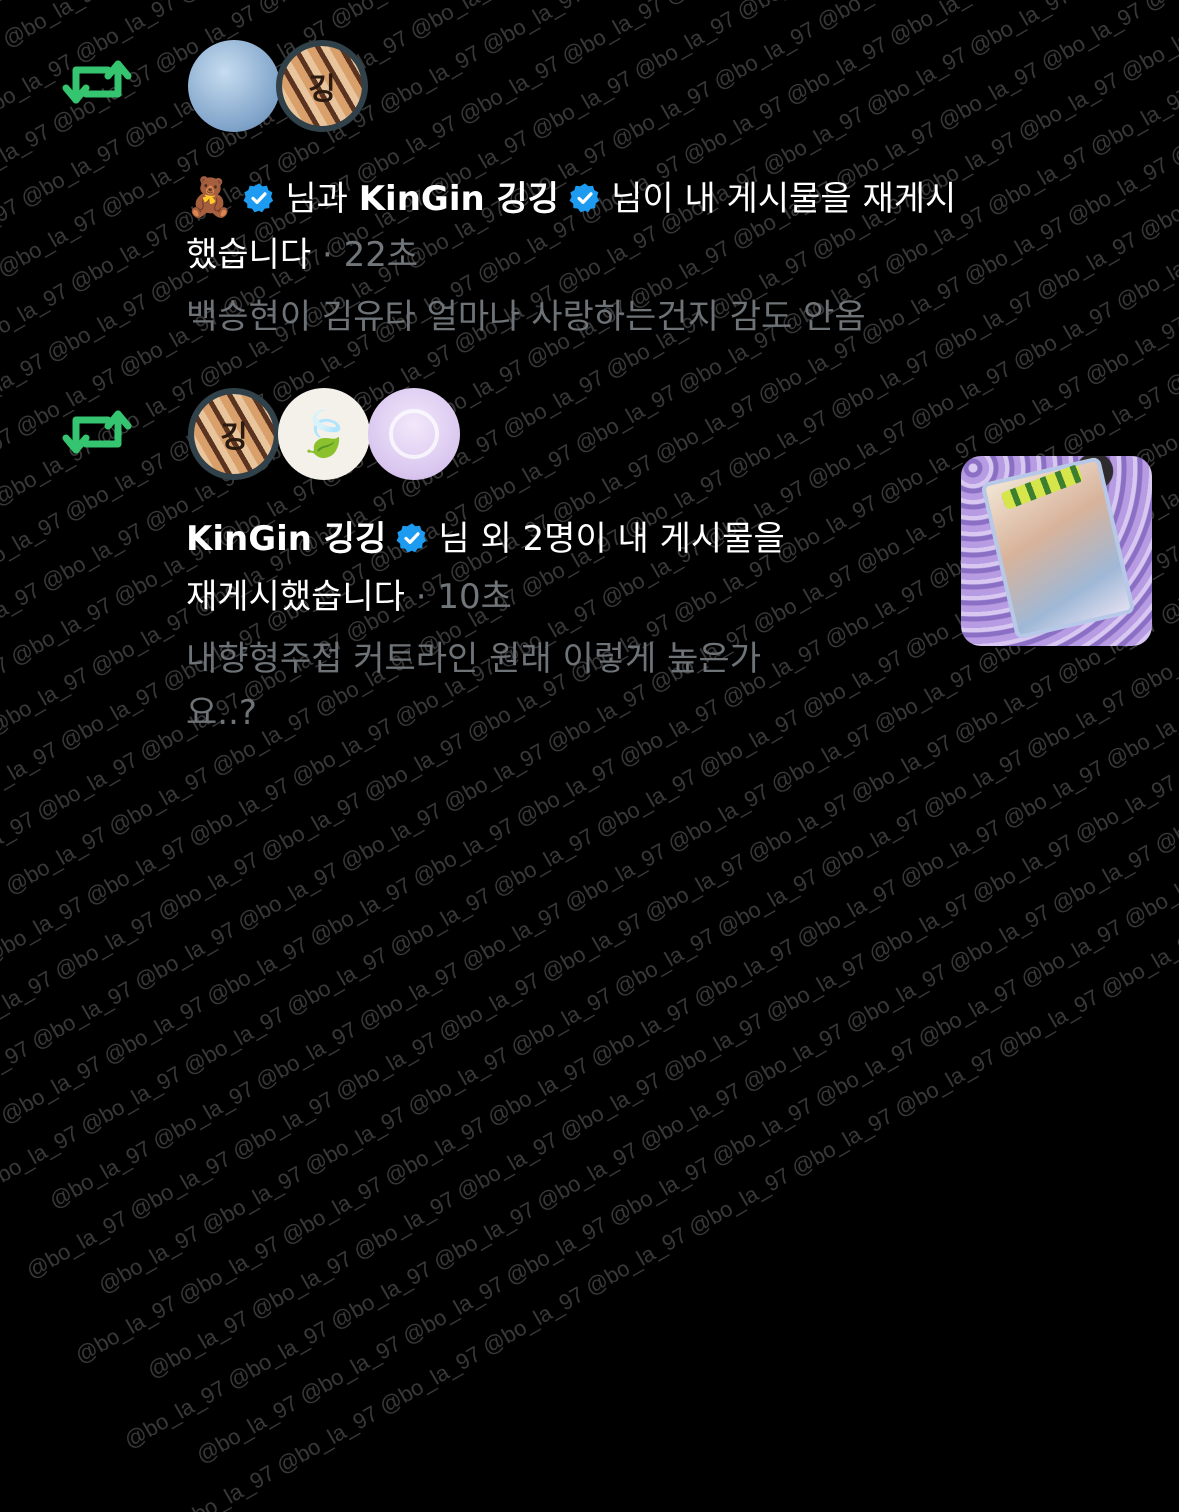  I want to click on teddy-bear-icon: 🧸, so click(209, 197).